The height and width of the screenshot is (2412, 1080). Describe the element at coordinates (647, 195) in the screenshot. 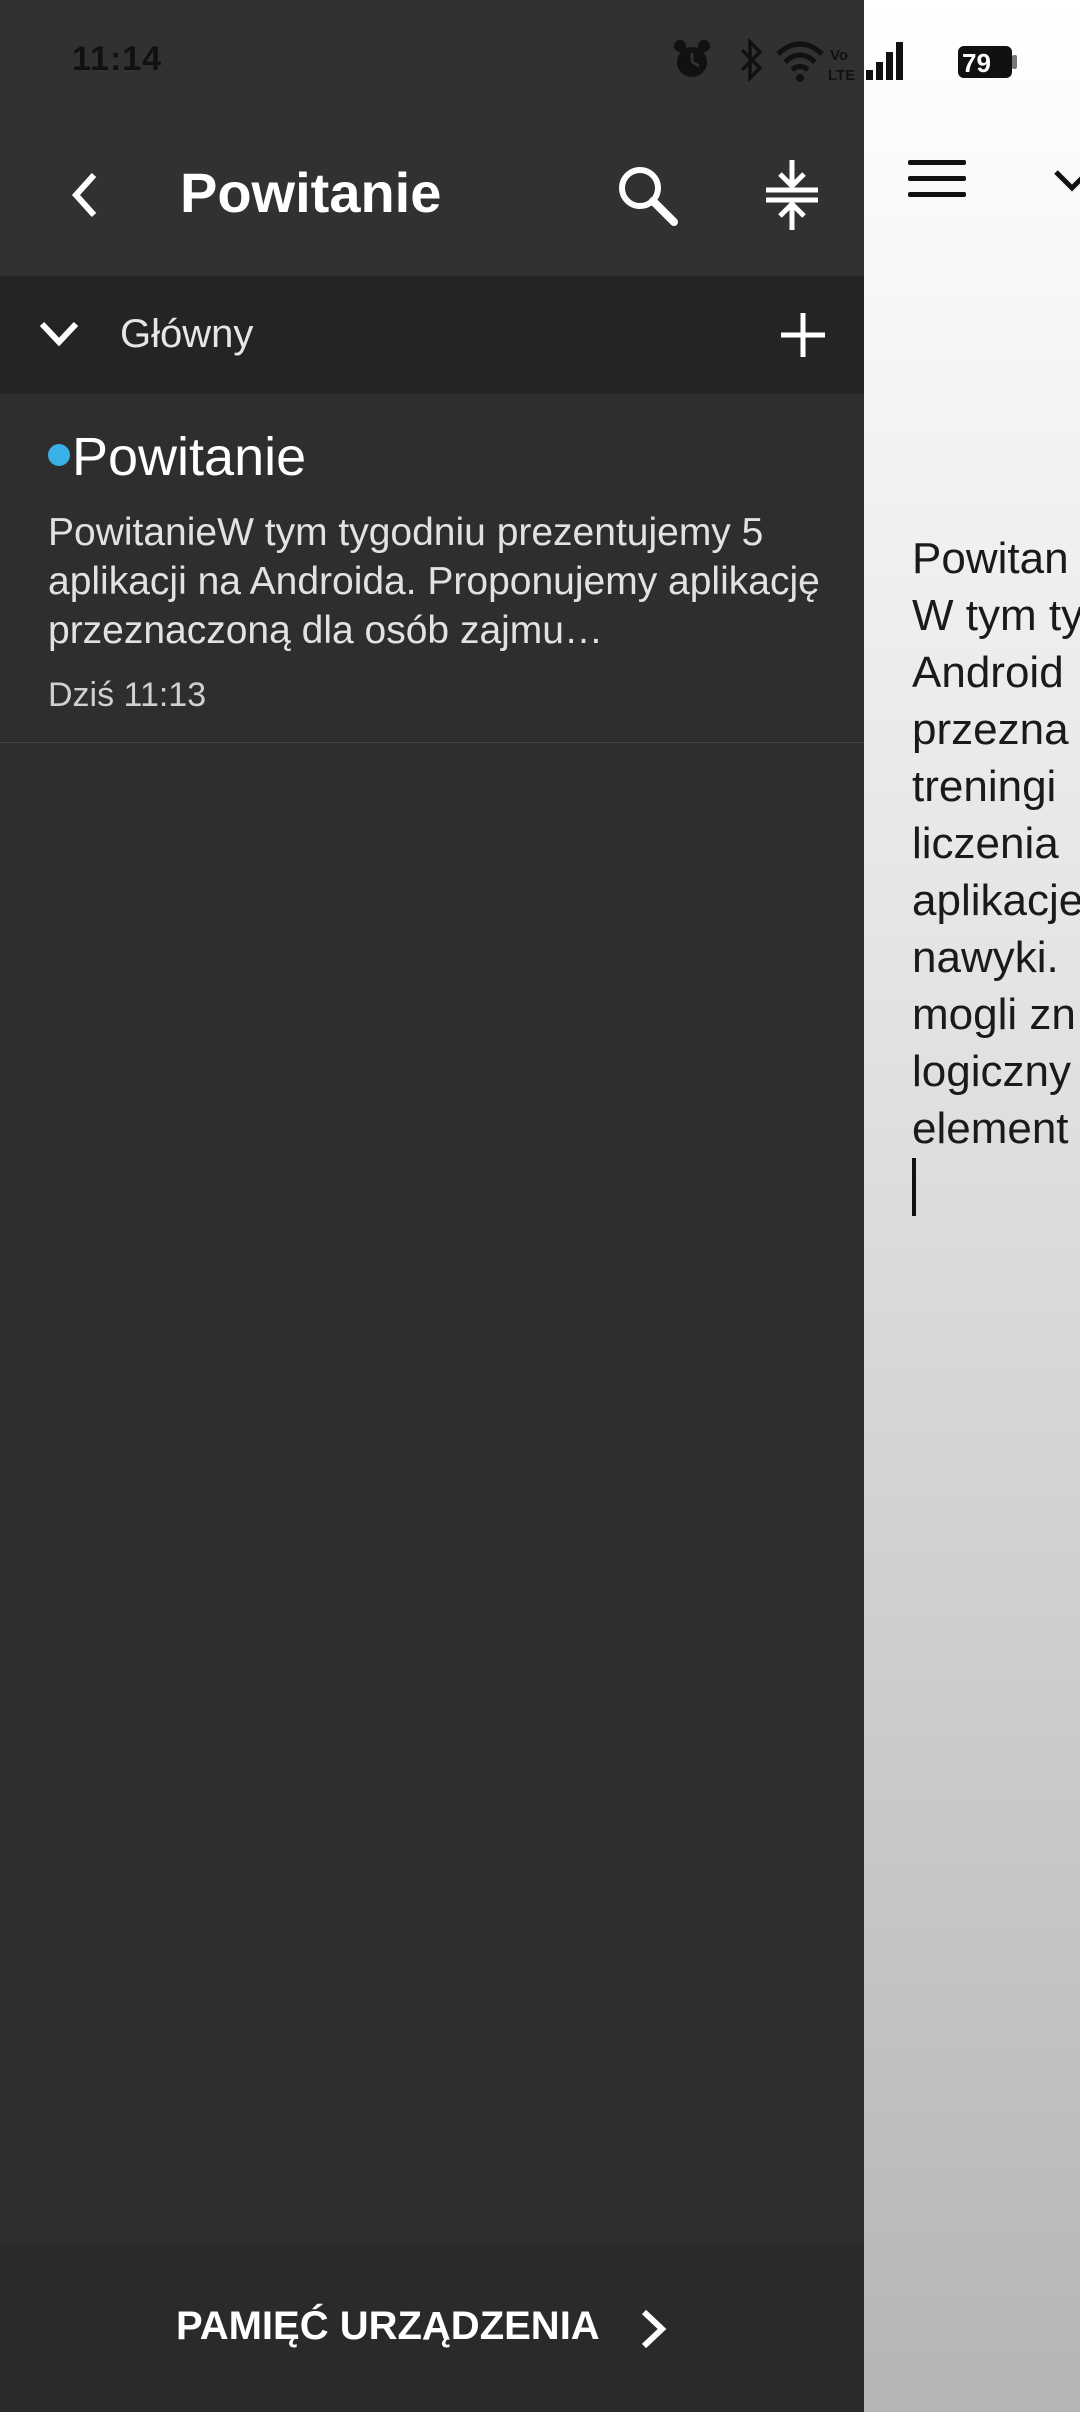

I see `search-icon` at that location.